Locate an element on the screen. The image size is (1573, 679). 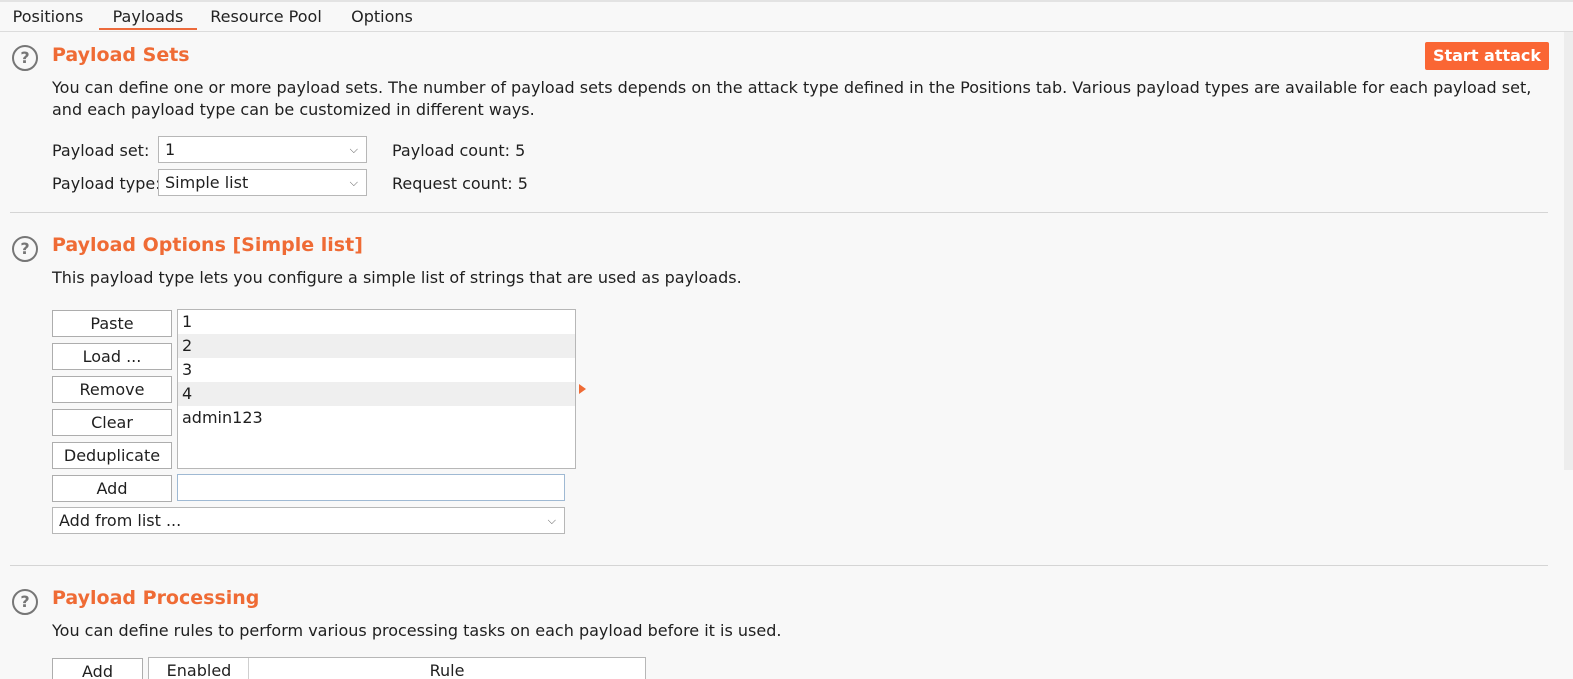
tab-options: Options is located at coordinates (382, 18).